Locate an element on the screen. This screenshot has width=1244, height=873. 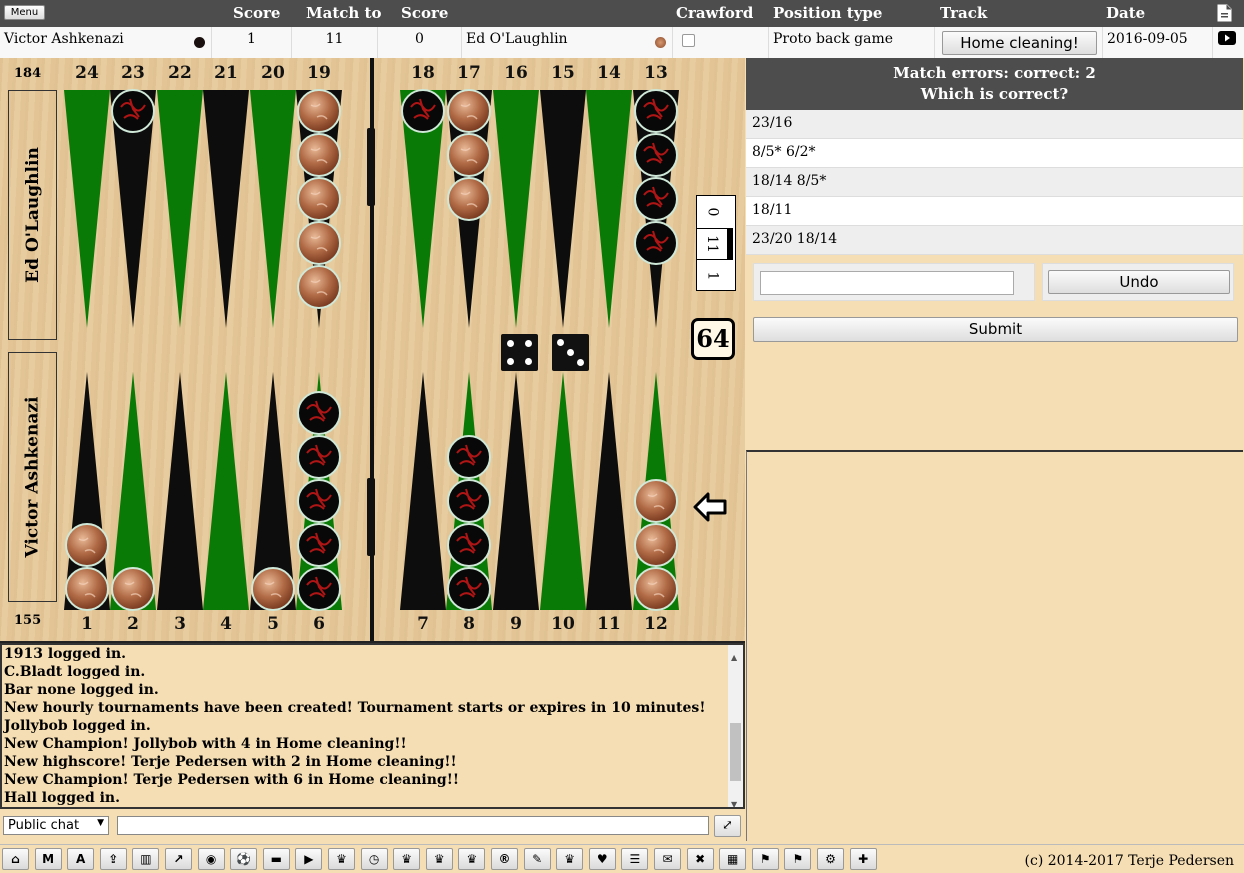
edit-icon: ✎ is located at coordinates (537, 859).